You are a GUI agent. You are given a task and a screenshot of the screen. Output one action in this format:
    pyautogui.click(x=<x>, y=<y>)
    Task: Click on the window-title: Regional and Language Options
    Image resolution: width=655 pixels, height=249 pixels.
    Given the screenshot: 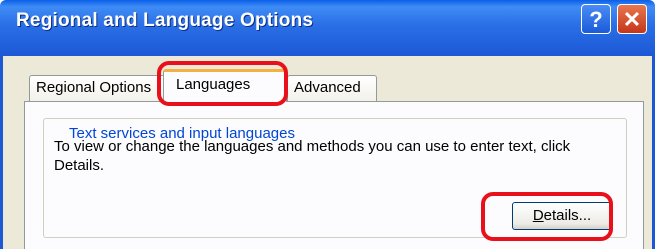 What is the action you would take?
    pyautogui.click(x=165, y=20)
    